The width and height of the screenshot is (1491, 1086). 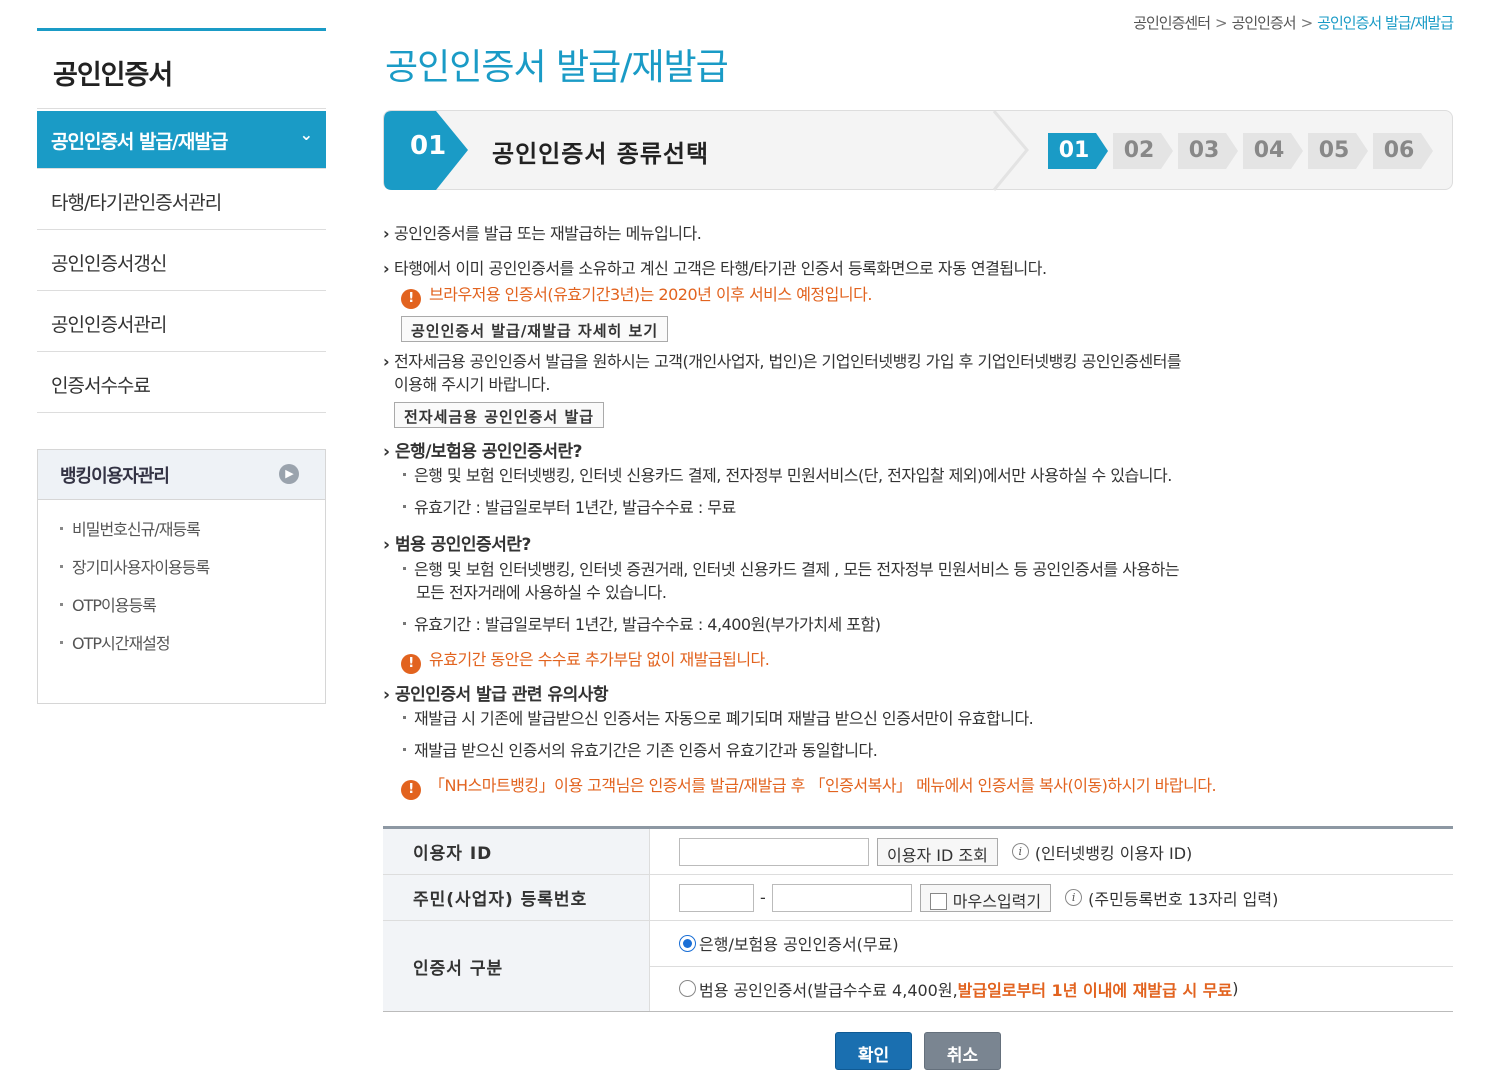 What do you see at coordinates (181, 475) in the screenshot?
I see `banking-user-box-header: 뱅킹이용자관리 ▶` at bounding box center [181, 475].